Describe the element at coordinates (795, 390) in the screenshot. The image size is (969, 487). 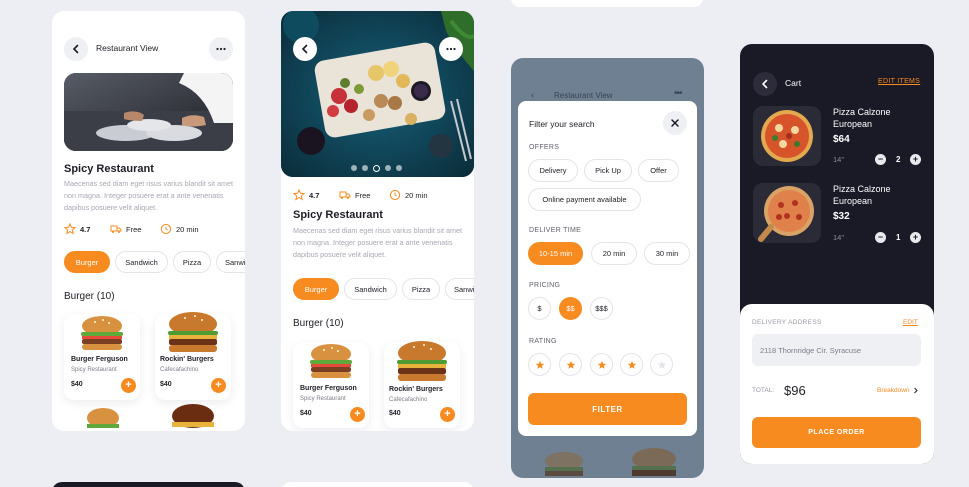
I see `total-value: $96` at that location.